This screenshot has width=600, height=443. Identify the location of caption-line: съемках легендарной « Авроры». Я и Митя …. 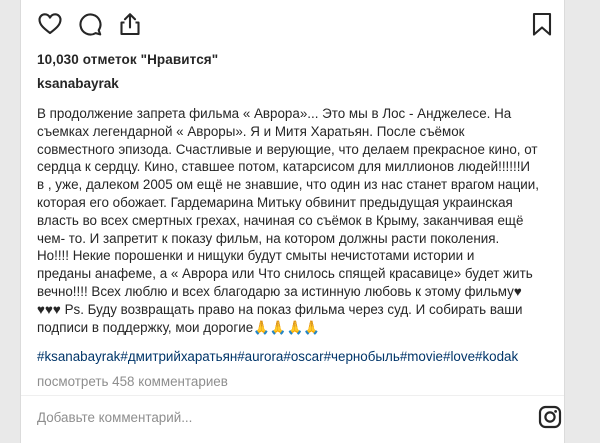
(251, 131).